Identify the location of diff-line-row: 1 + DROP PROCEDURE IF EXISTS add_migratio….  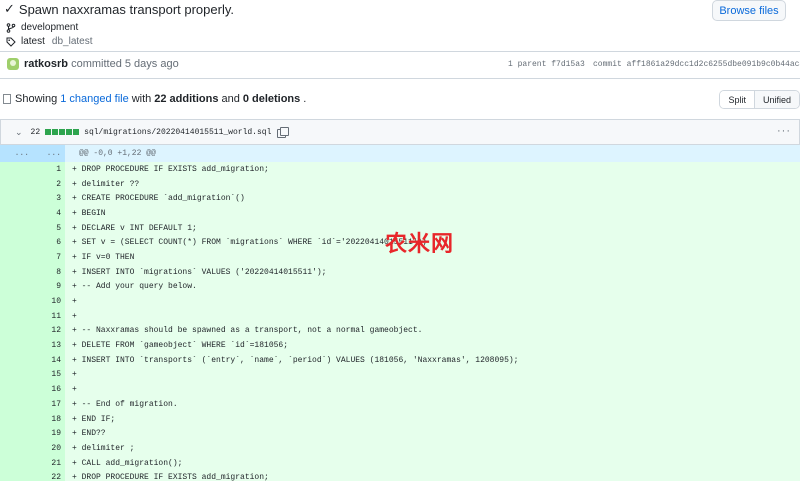
(400, 169).